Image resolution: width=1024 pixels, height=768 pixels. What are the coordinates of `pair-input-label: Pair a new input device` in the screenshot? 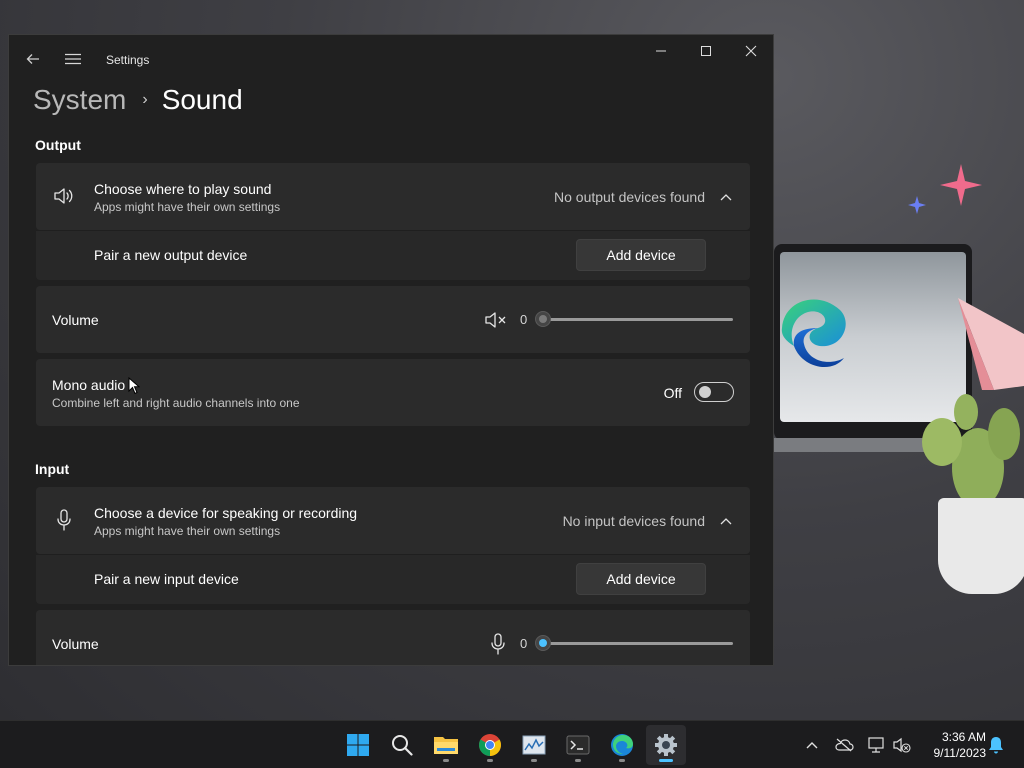 It's located at (166, 579).